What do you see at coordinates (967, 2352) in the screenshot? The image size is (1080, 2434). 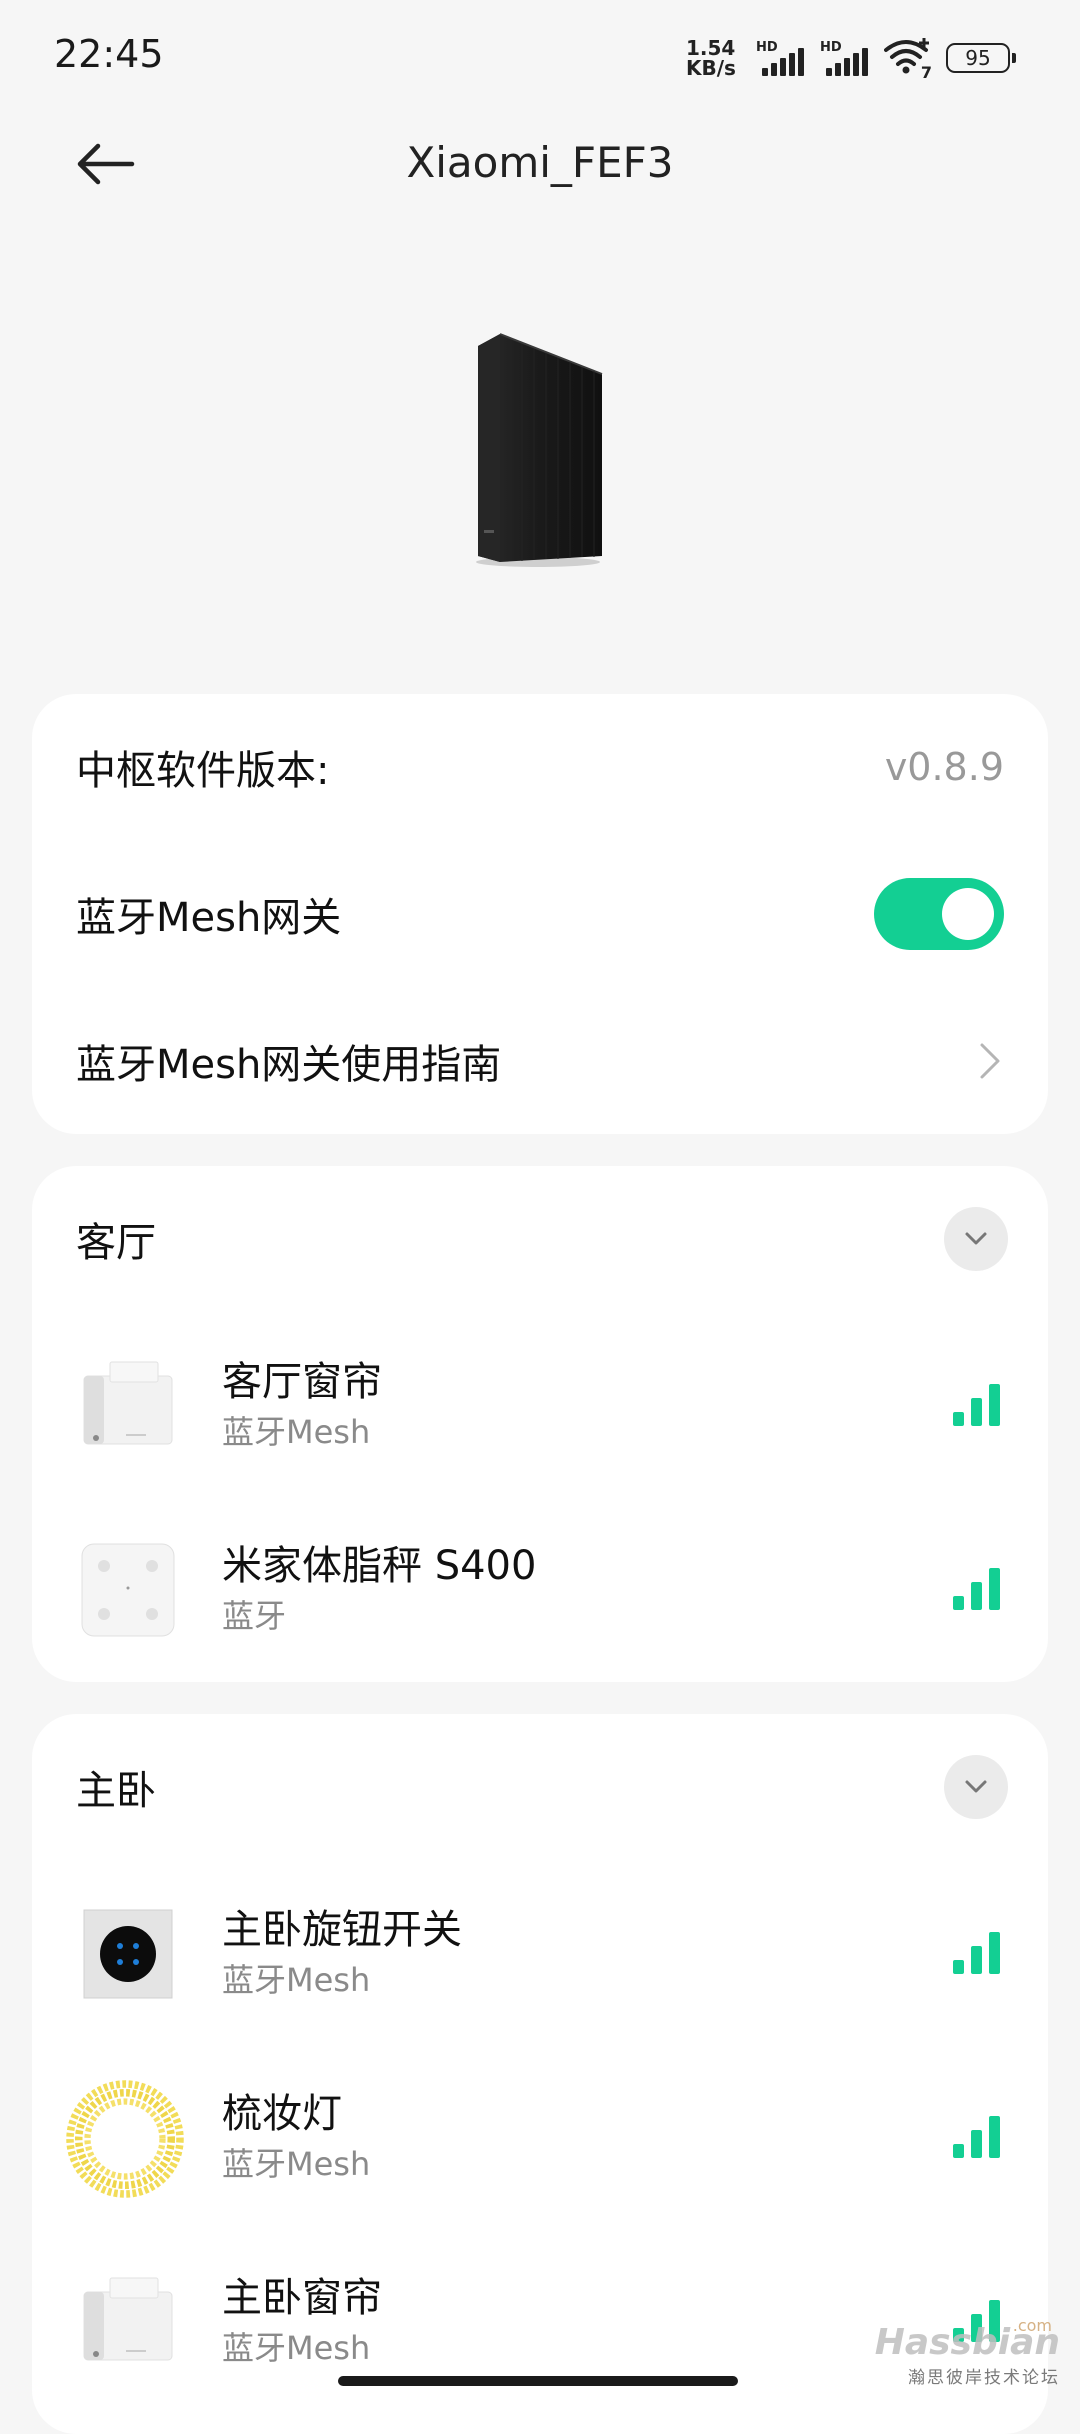 I see `watermark: .com Hassbian 瀚思彼岸技术论坛` at bounding box center [967, 2352].